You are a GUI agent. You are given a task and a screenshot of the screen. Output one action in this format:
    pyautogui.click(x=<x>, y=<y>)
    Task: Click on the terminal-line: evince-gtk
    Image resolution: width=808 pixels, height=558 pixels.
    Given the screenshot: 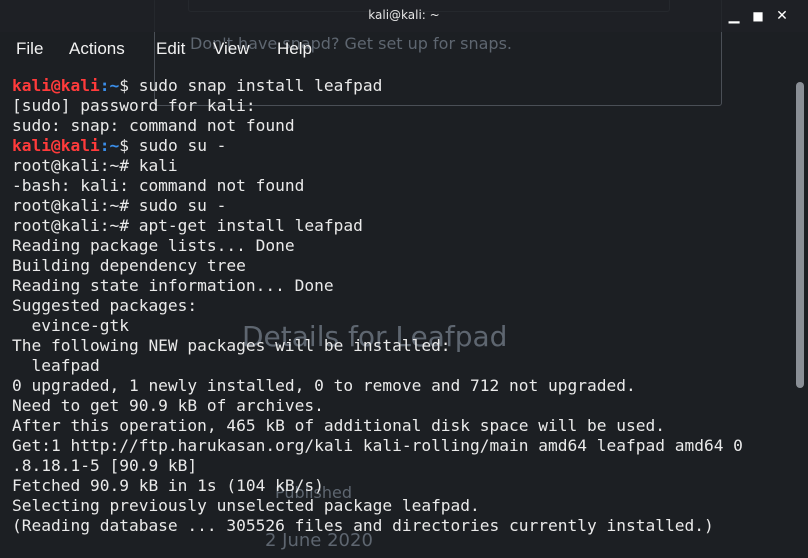 What is the action you would take?
    pyautogui.click(x=70, y=325)
    